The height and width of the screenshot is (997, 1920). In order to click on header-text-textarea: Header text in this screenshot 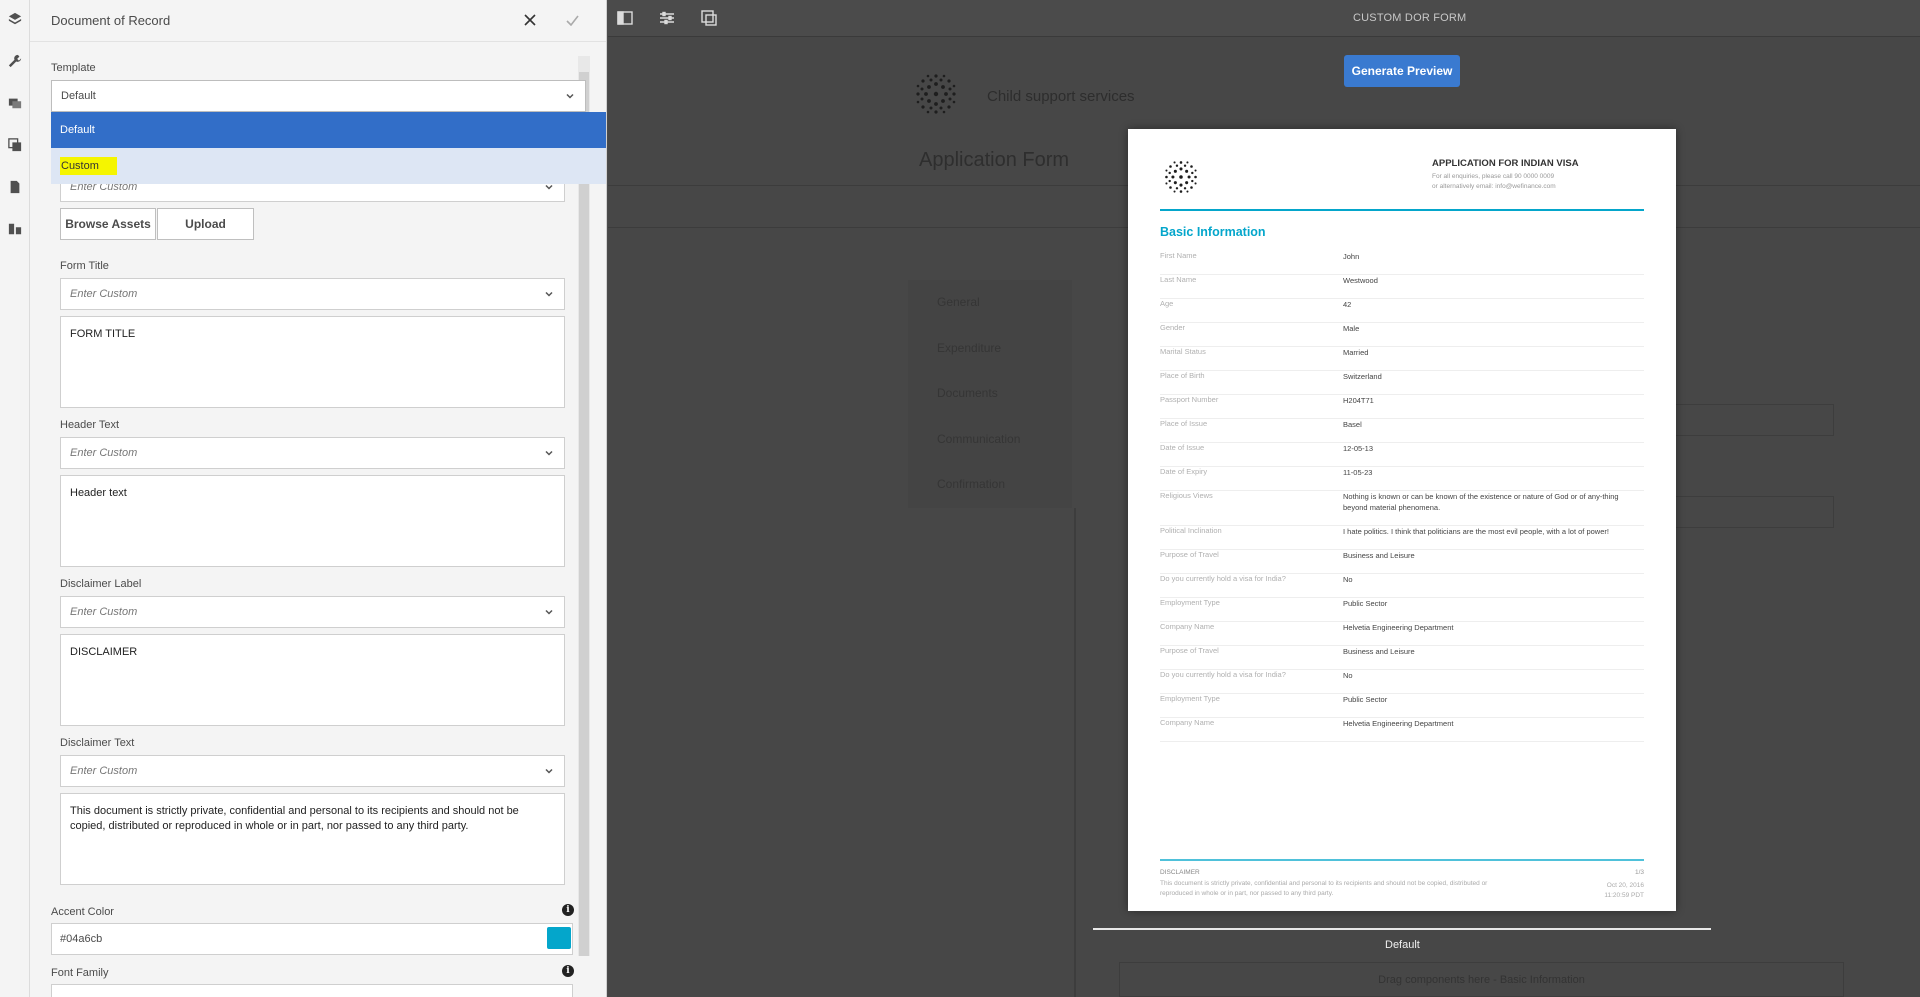, I will do `click(312, 521)`.